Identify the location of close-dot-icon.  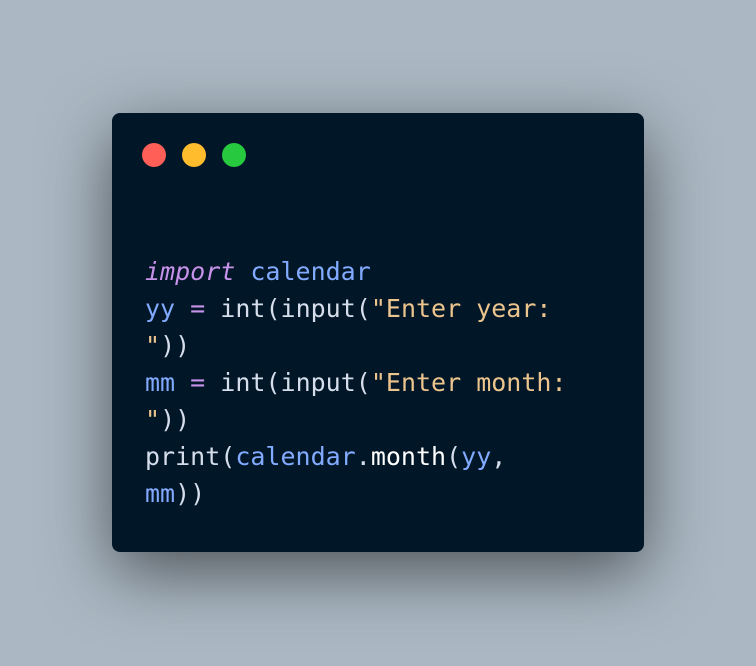
(154, 155).